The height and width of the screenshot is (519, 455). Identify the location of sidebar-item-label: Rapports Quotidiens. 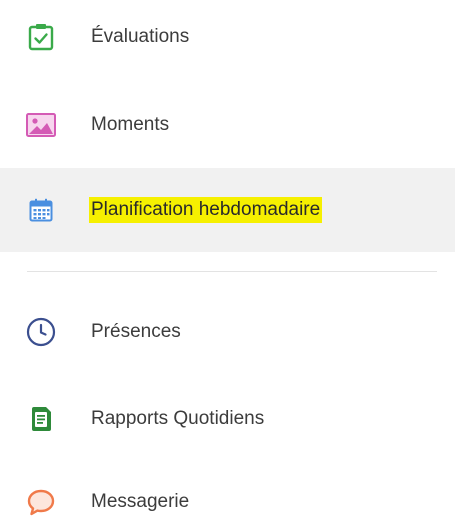
(178, 418).